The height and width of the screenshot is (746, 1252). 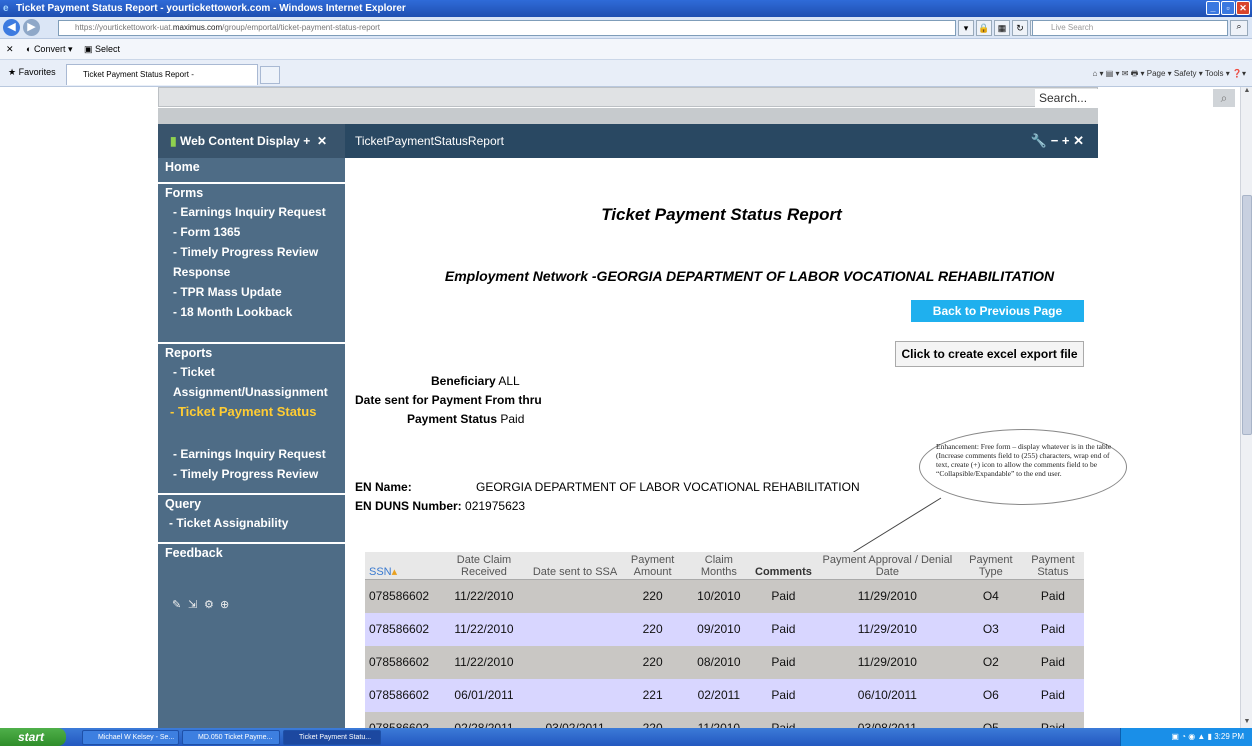 I want to click on scroll-up-icon: ▲, so click(x=1246, y=92).